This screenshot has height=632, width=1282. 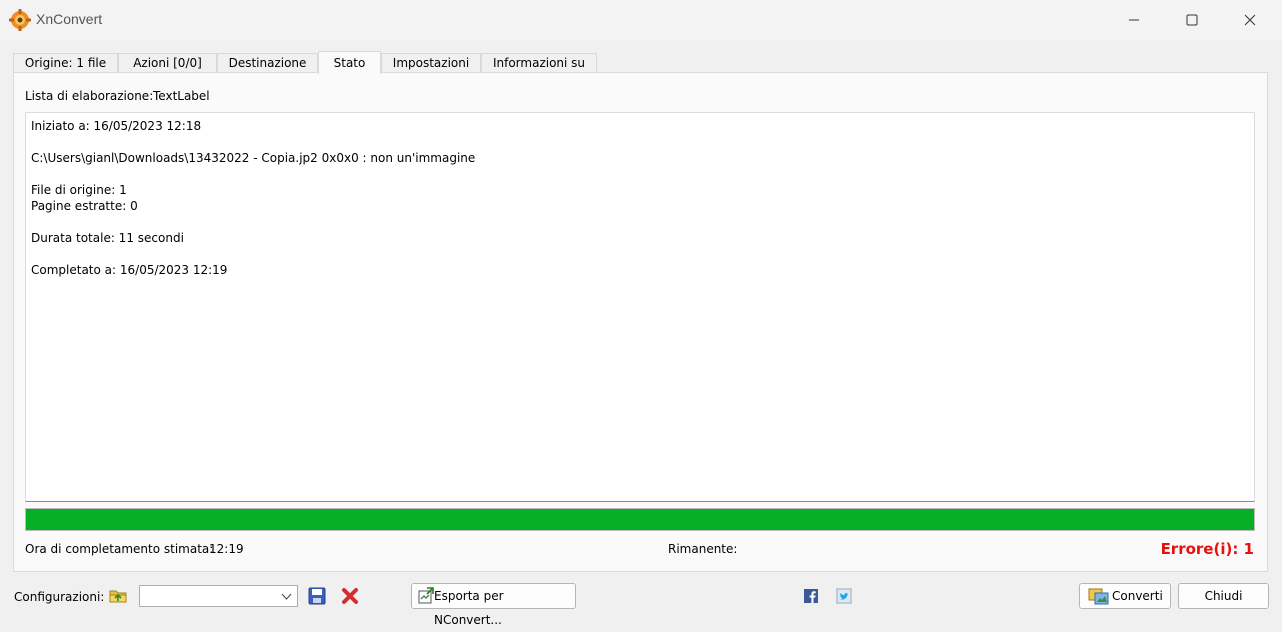 What do you see at coordinates (539, 62) in the screenshot?
I see `tab-informazioni: Informazioni su` at bounding box center [539, 62].